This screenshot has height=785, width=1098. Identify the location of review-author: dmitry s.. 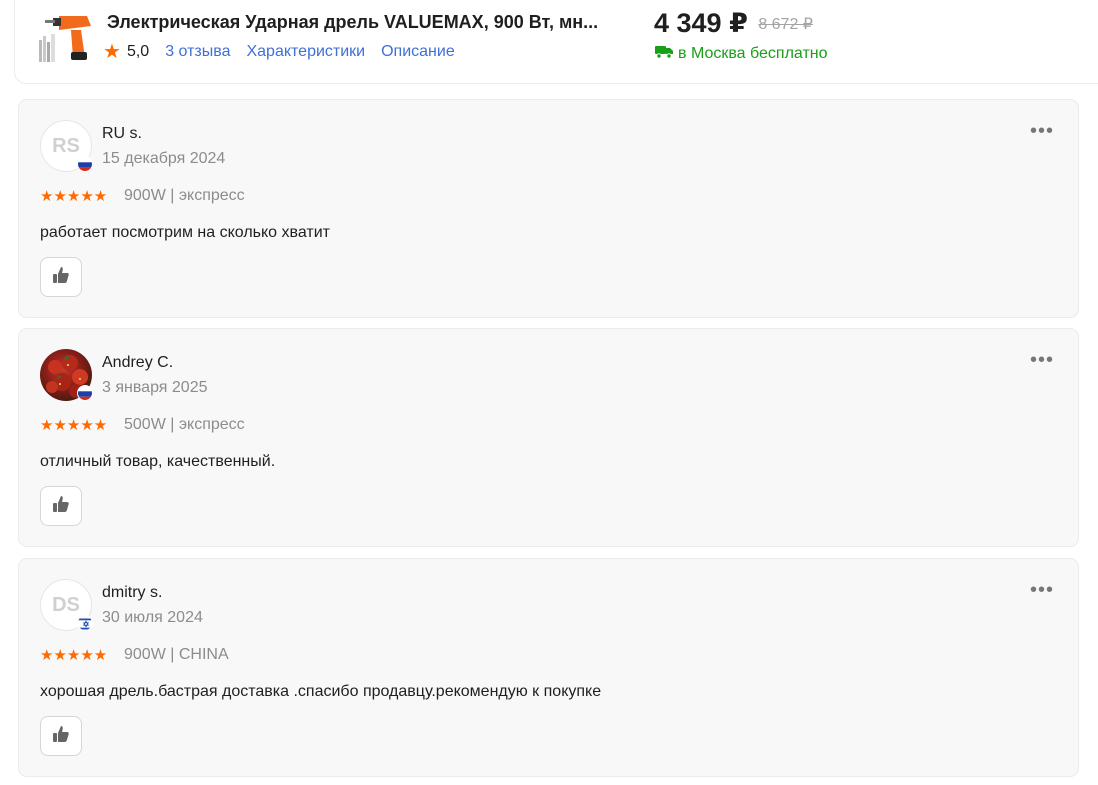
(132, 592).